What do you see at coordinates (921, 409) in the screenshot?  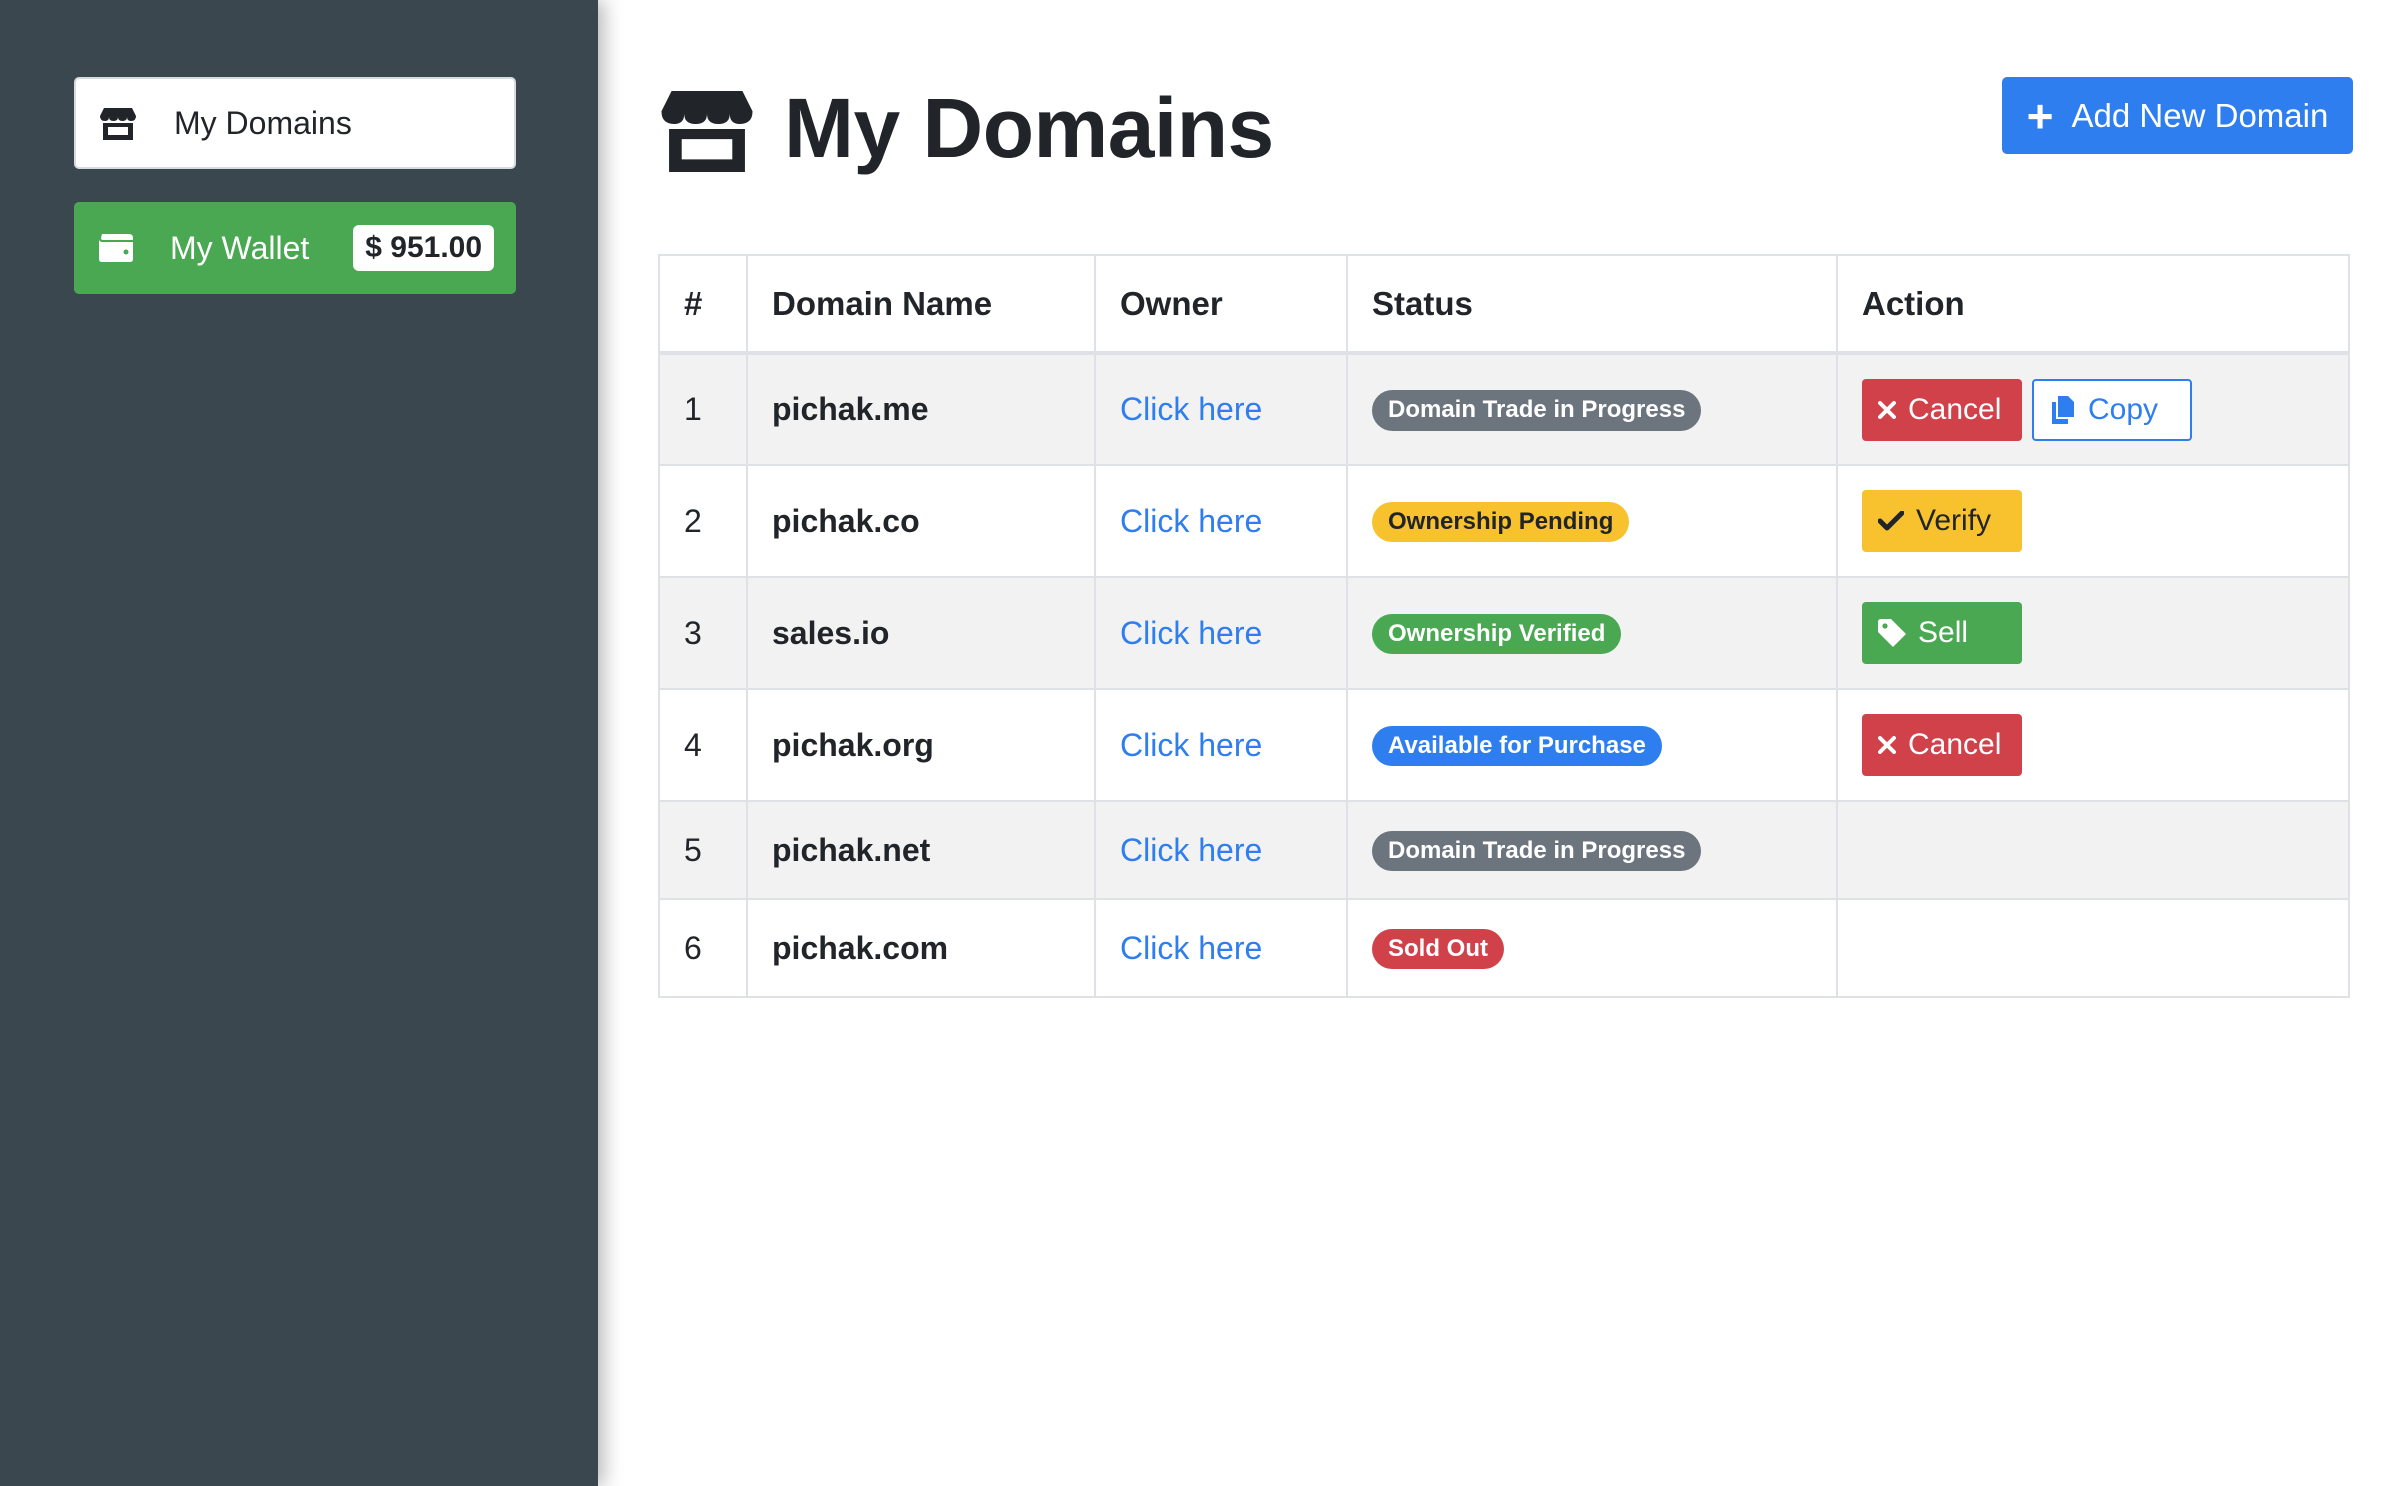 I see `domain-name: pichak.me` at bounding box center [921, 409].